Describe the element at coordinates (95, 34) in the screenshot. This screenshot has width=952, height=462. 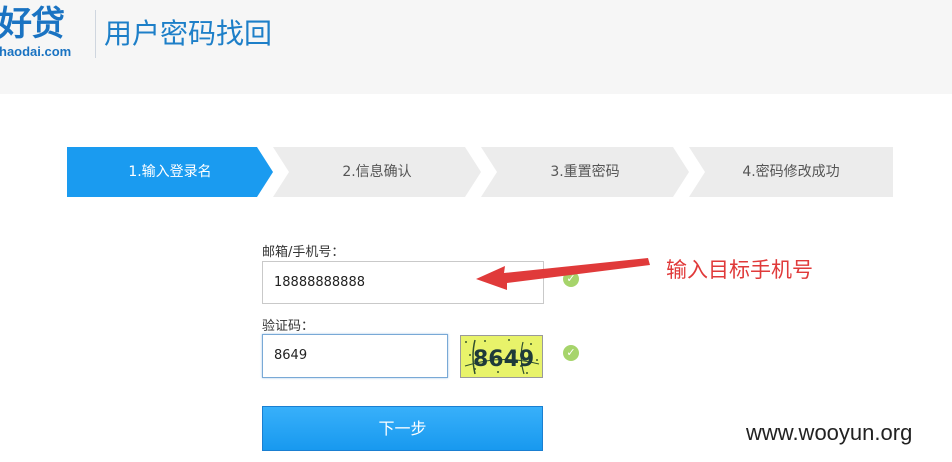
I see `header-divider` at that location.